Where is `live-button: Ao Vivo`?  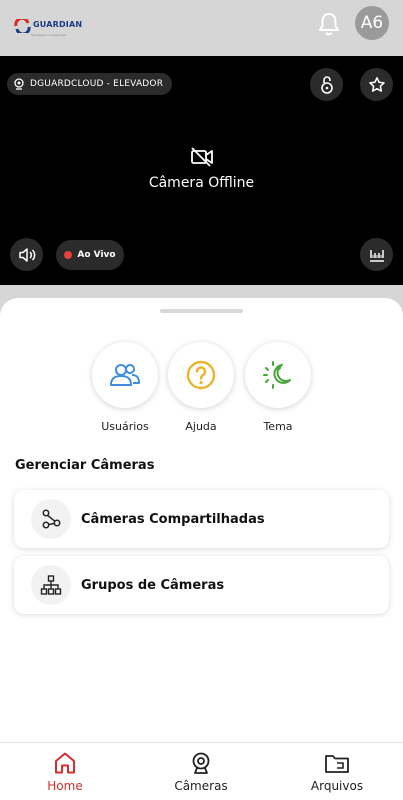 live-button: Ao Vivo is located at coordinates (90, 255).